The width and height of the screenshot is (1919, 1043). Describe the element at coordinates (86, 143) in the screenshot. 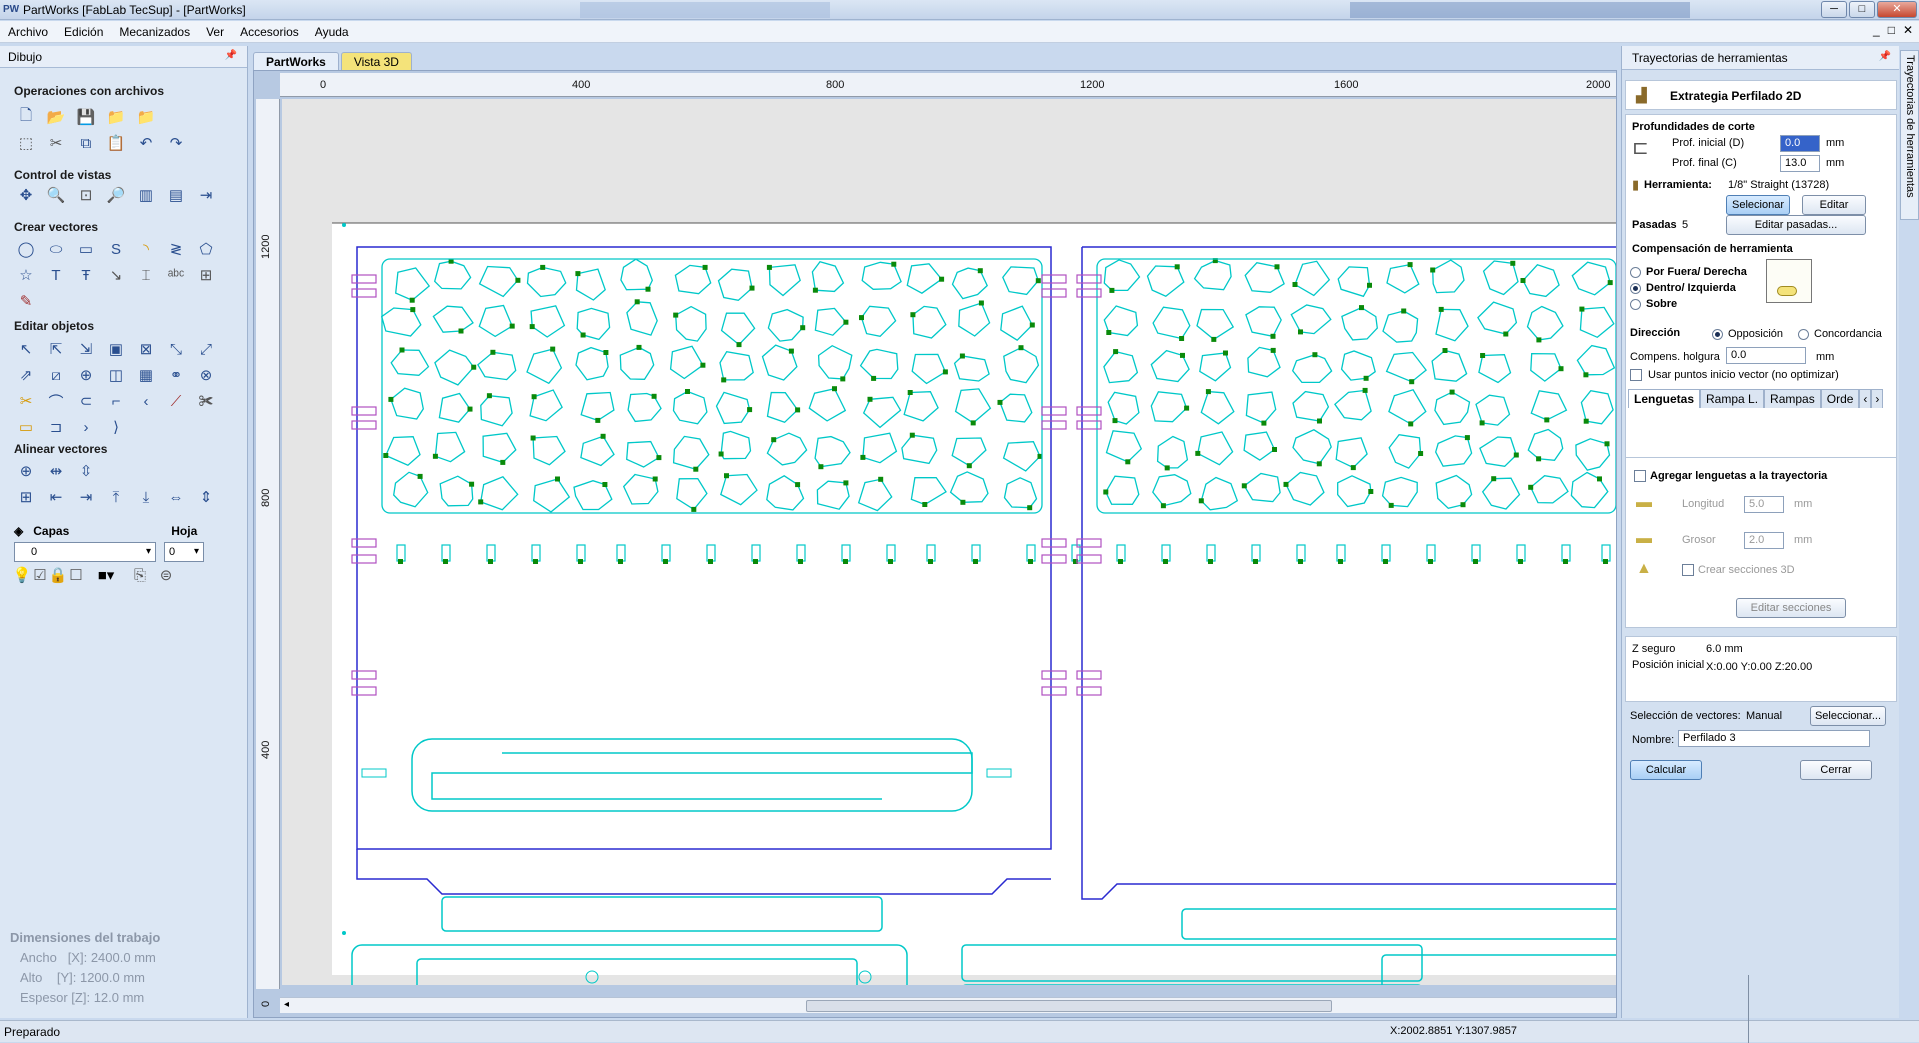

I see `copy-icon: ⧉` at that location.